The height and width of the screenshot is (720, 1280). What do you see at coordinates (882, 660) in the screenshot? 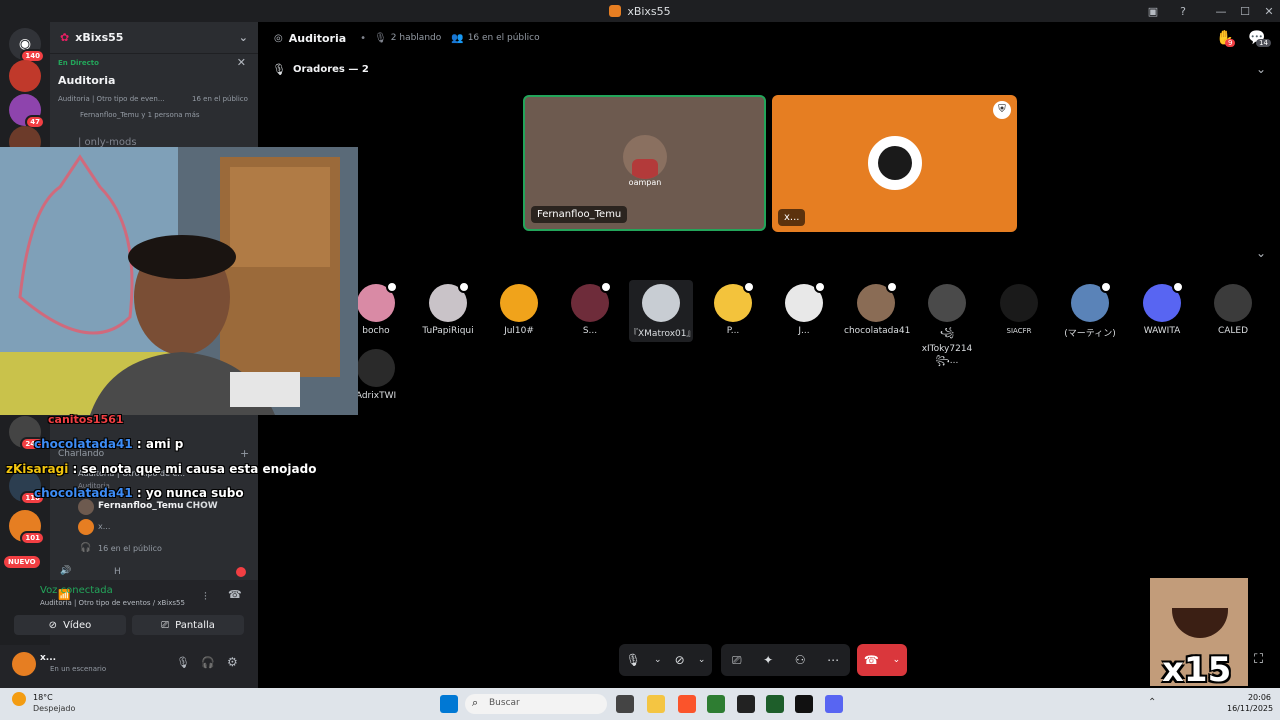
I see `leave-stage-button: ☎ ⌄` at bounding box center [882, 660].